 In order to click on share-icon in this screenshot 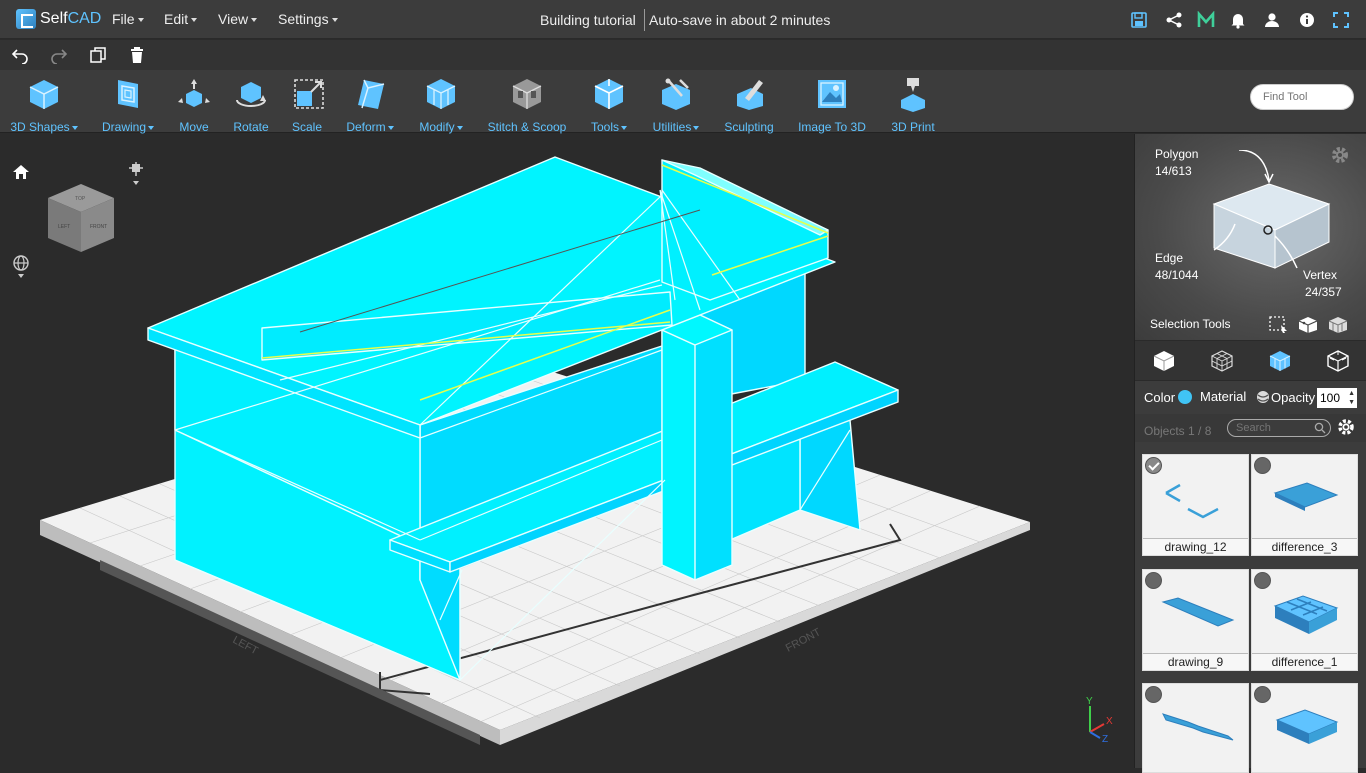, I will do `click(1174, 20)`.